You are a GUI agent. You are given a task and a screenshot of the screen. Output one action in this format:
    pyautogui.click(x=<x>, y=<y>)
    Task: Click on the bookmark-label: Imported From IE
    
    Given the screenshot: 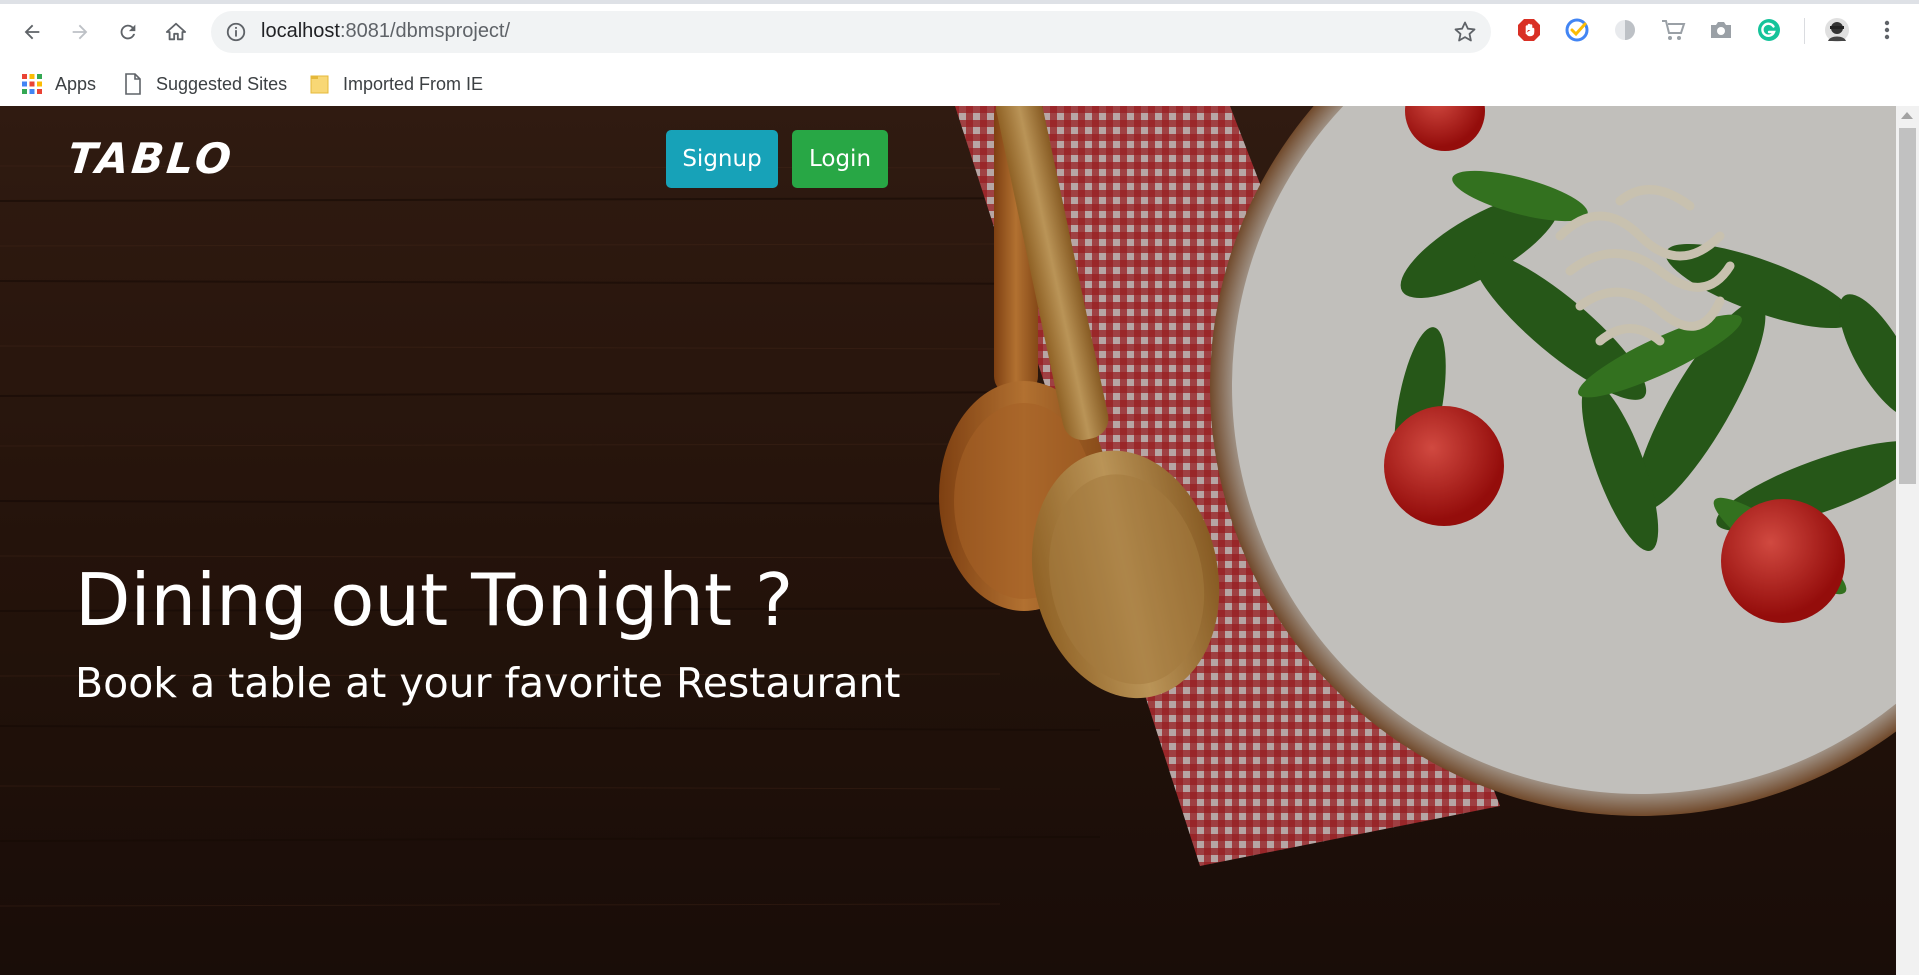 What is the action you would take?
    pyautogui.click(x=413, y=83)
    